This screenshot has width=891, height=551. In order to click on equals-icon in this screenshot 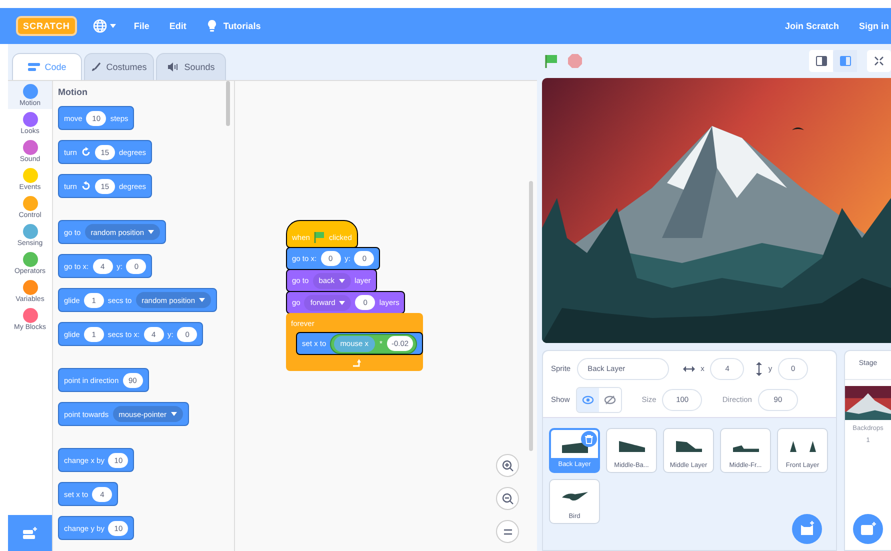, I will do `click(507, 531)`.